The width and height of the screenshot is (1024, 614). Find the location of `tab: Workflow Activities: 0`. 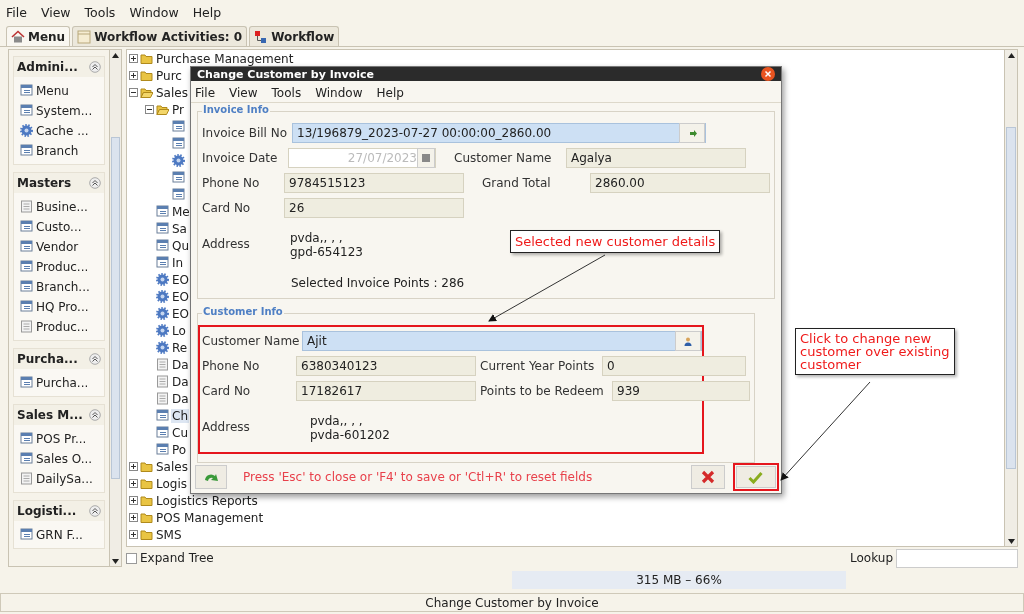

tab: Workflow Activities: 0 is located at coordinates (160, 36).